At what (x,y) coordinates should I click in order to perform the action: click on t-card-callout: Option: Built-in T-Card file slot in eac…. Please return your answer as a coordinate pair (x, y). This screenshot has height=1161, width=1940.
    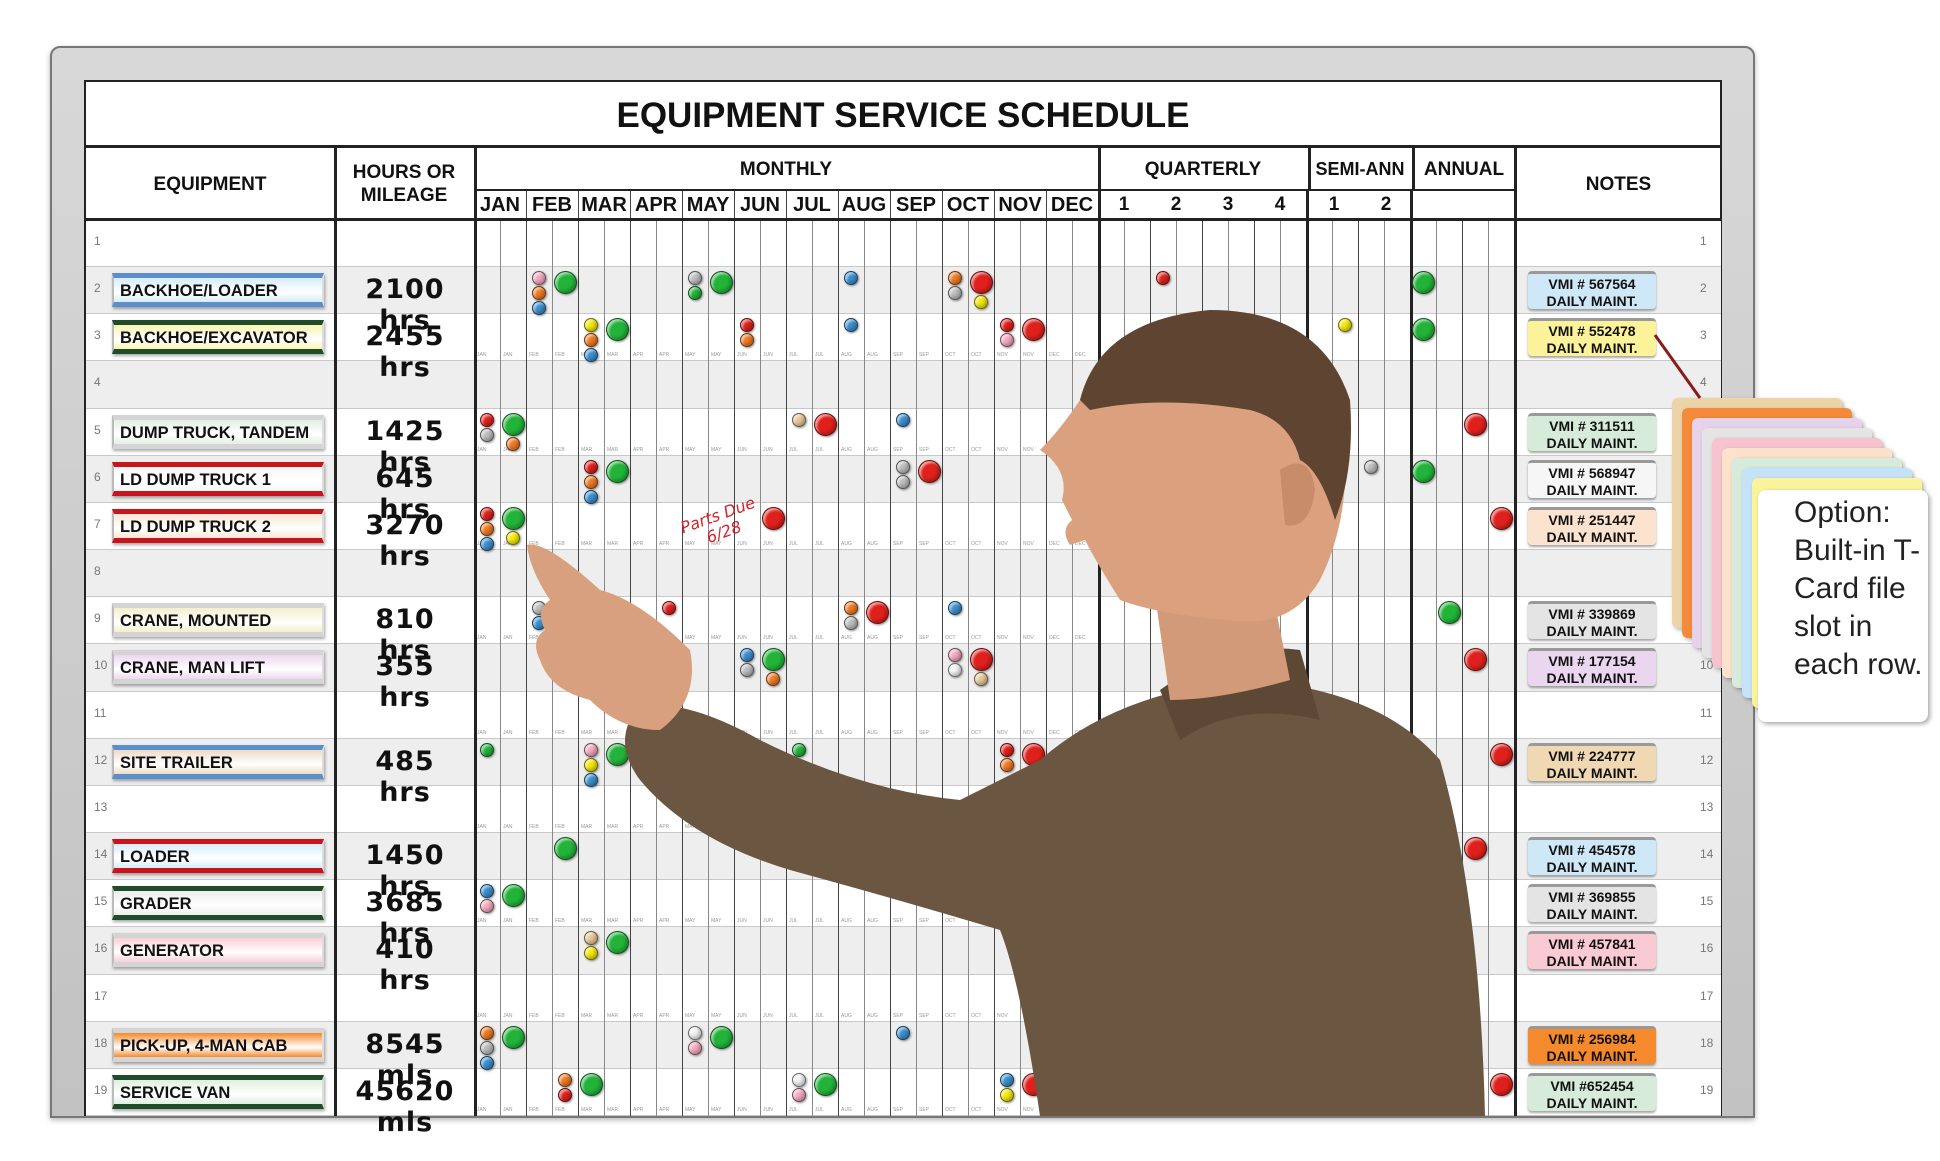
    Looking at the image, I should click on (1843, 606).